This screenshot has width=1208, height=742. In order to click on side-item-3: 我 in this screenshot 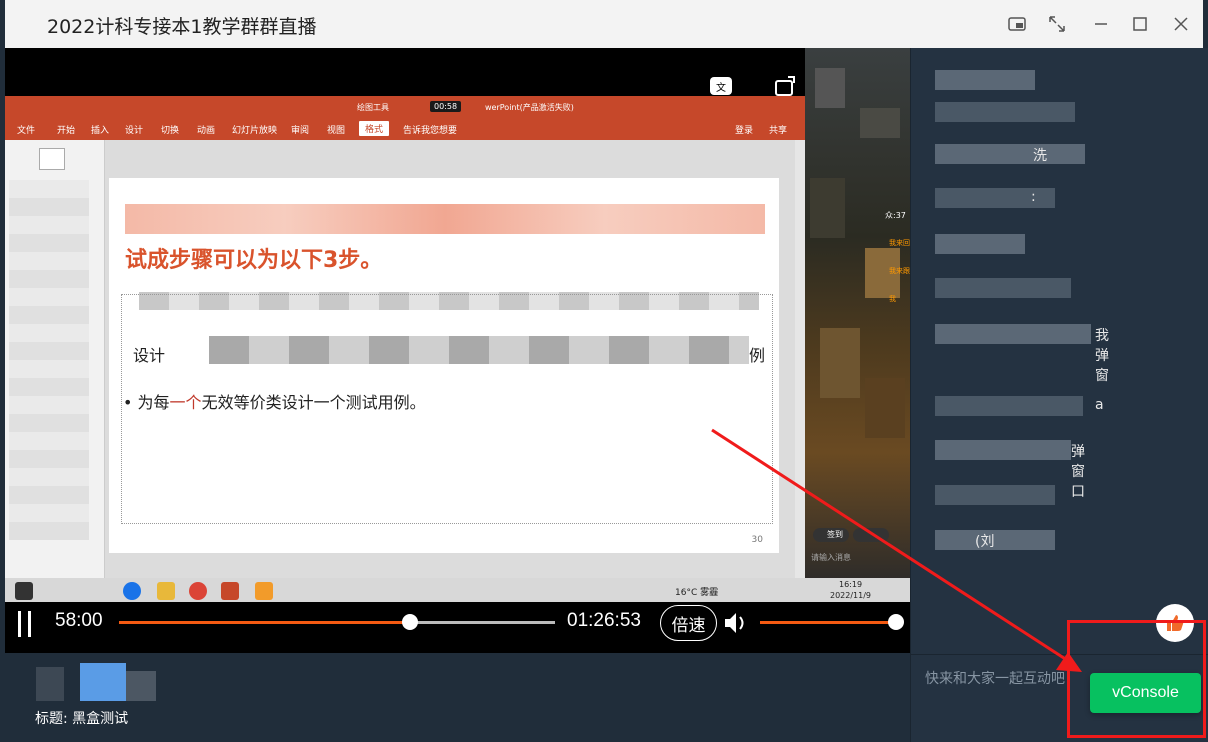, I will do `click(892, 299)`.